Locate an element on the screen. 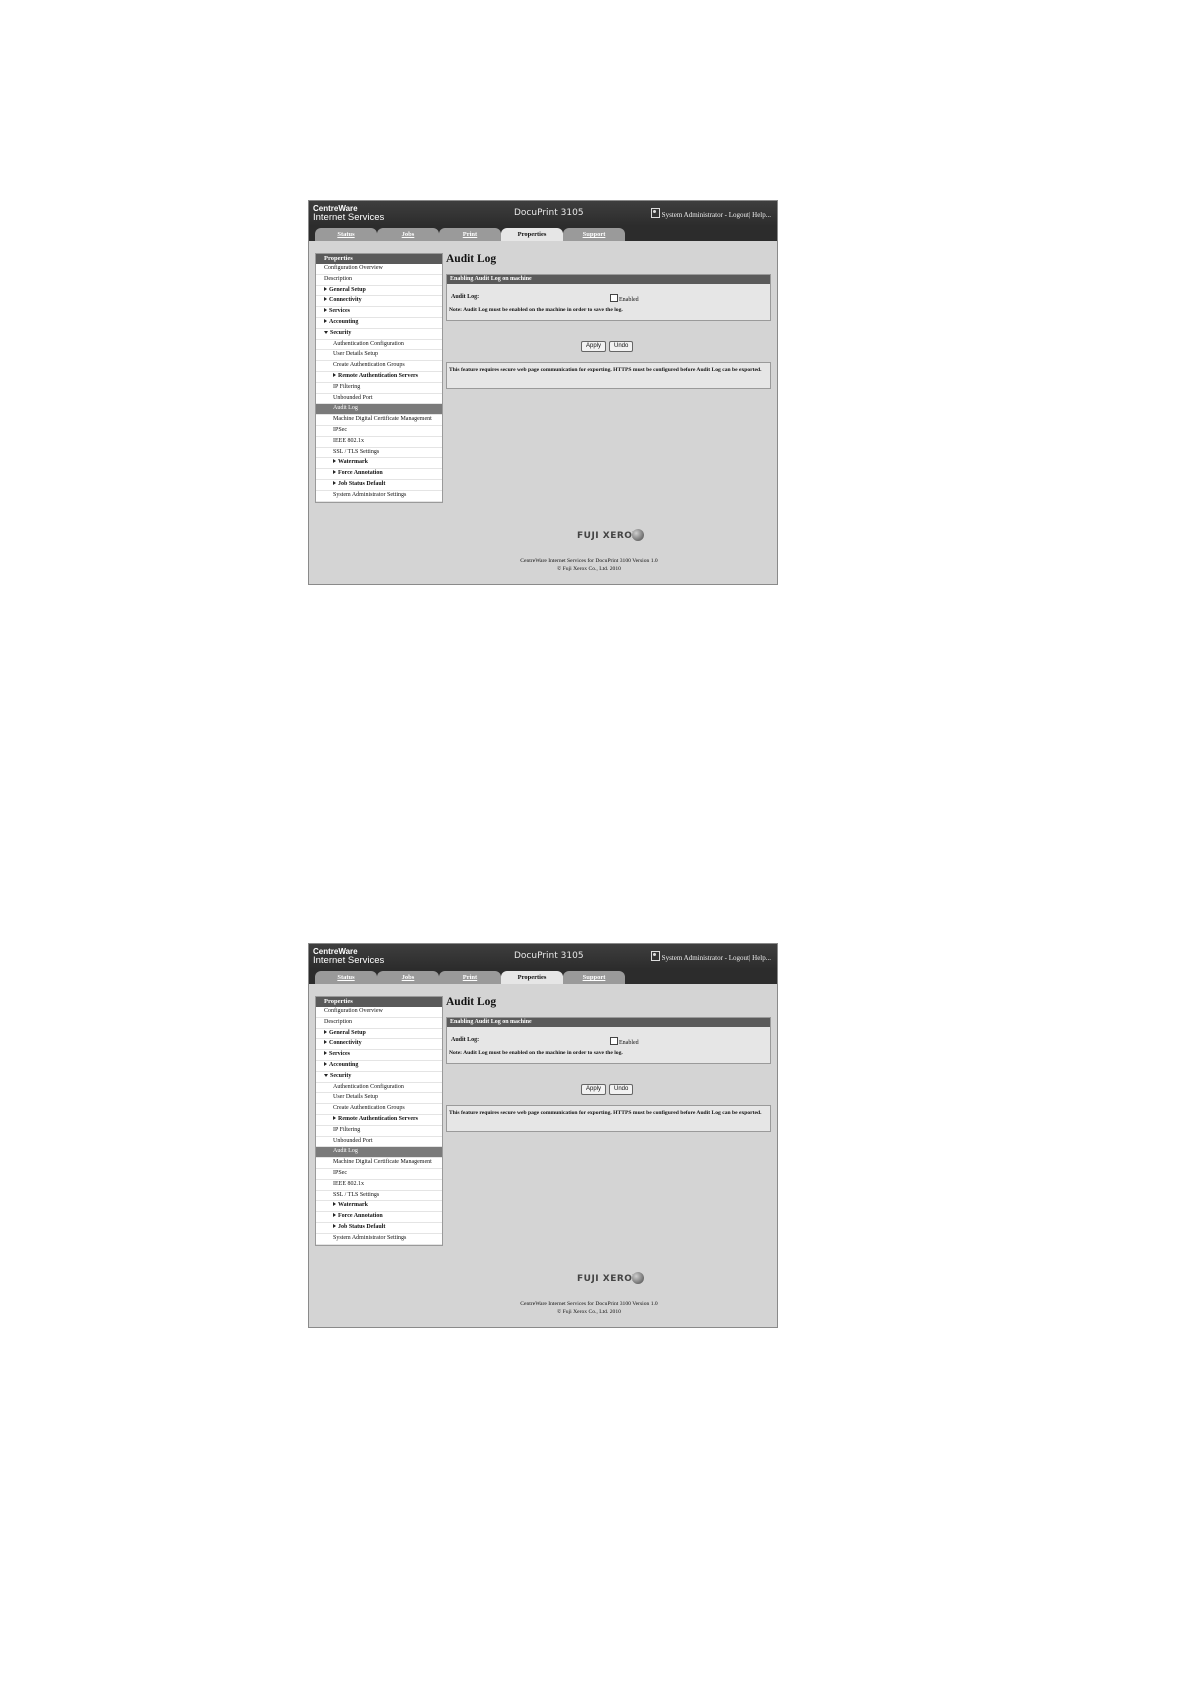 This screenshot has height=1684, width=1190. sidebar-item-label: Machine Digital Certificate Management is located at coordinates (382, 419).